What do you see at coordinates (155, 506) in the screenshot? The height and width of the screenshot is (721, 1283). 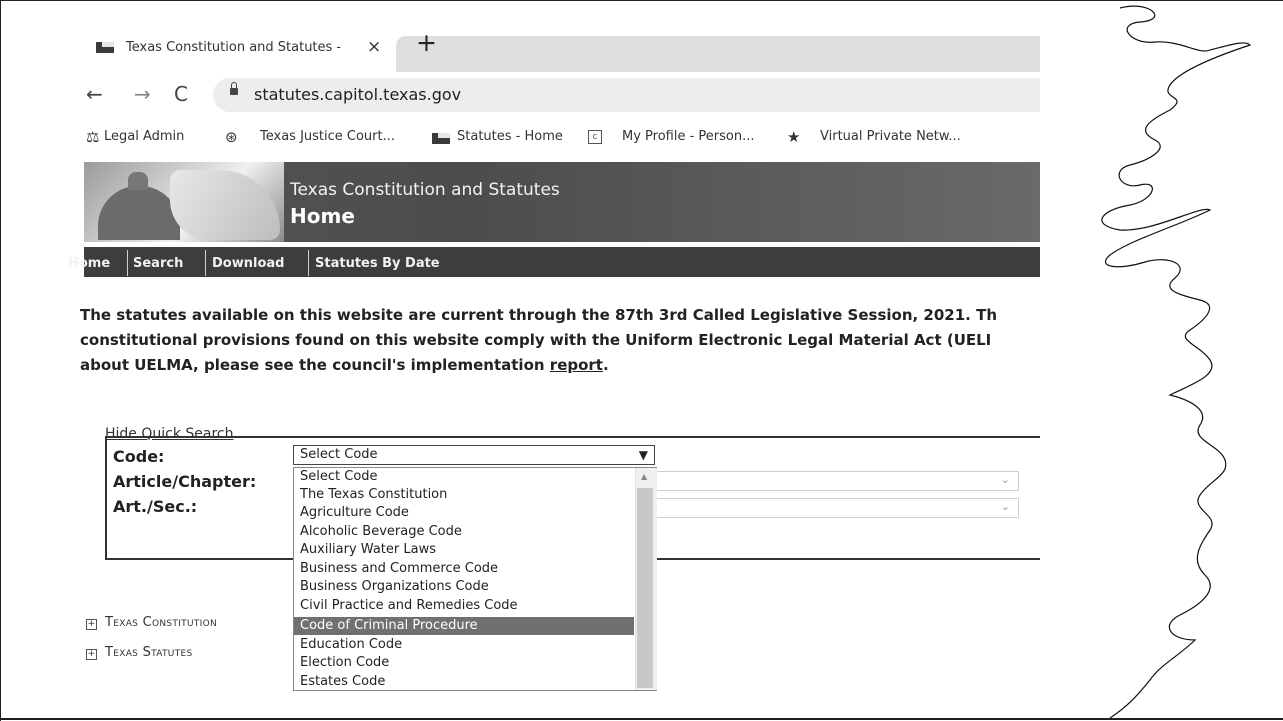 I see `art-sec-label: Art./Sec.:` at bounding box center [155, 506].